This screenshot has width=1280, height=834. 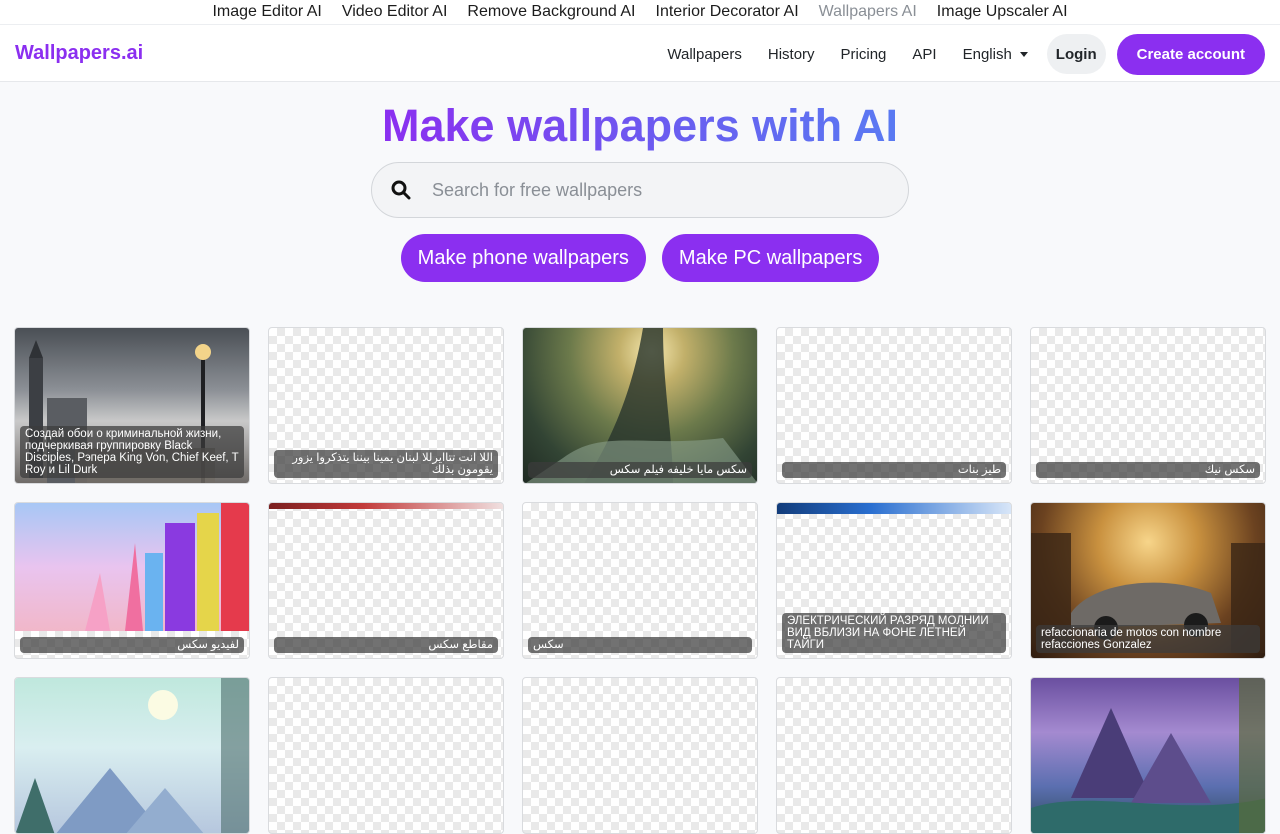 I want to click on wallpaper-card: طيز بنات, so click(x=894, y=405).